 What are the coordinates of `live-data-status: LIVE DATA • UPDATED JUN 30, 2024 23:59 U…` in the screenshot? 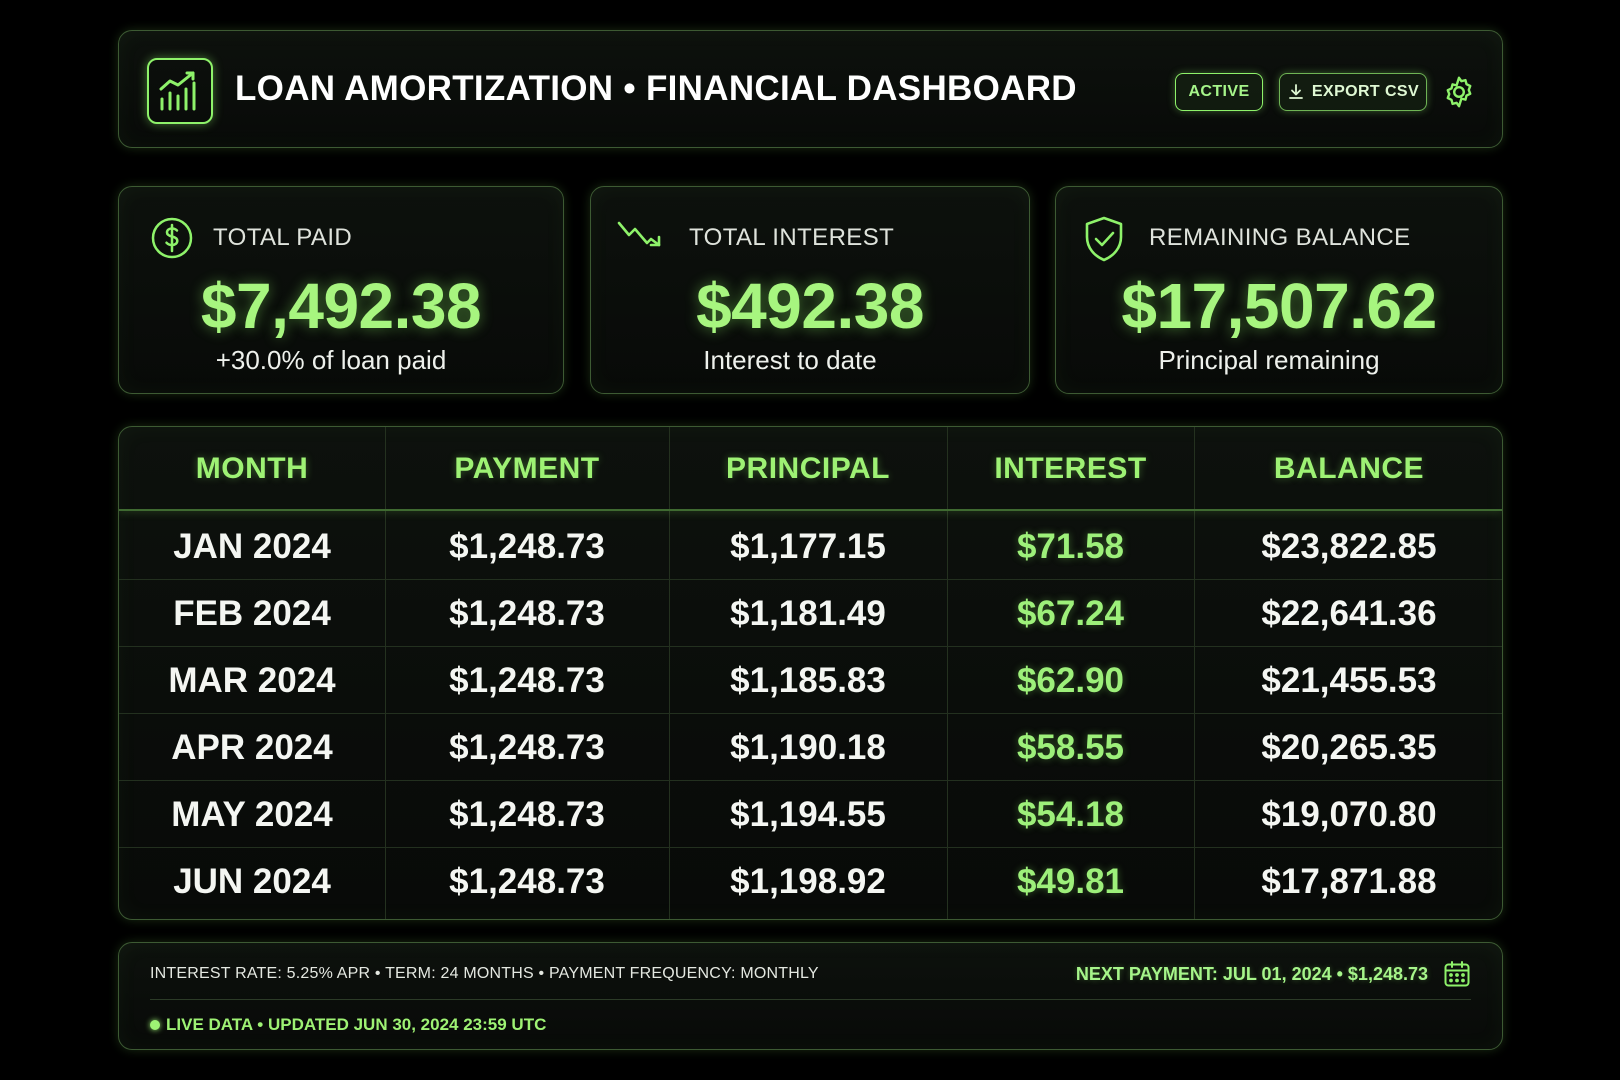 It's located at (348, 1025).